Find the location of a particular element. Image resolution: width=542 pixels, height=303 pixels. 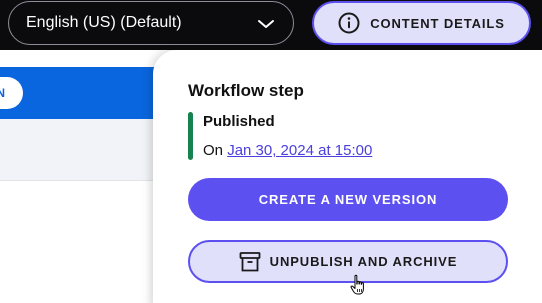

archive-icon is located at coordinates (250, 262).